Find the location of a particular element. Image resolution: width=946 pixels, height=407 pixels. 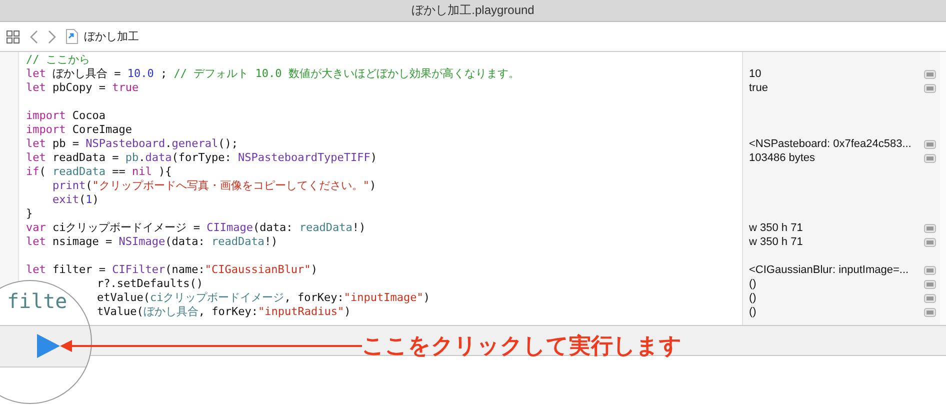

code-line: } is located at coordinates (29, 213).